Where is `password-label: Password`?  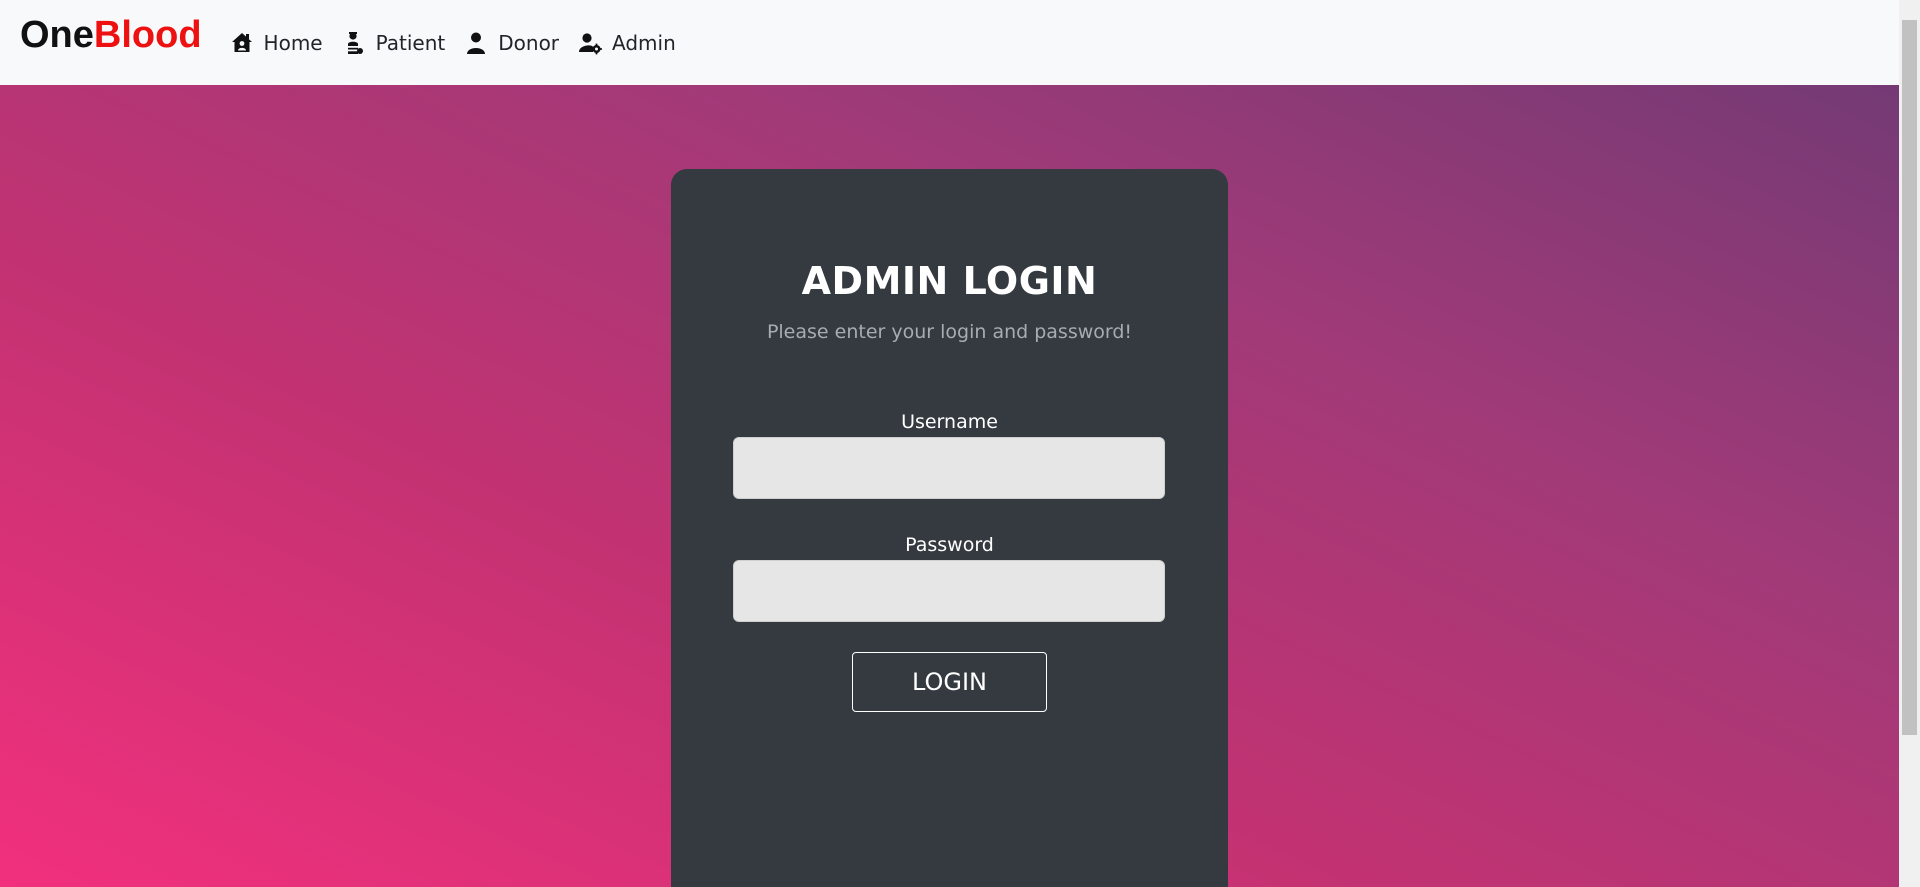 password-label: Password is located at coordinates (949, 545).